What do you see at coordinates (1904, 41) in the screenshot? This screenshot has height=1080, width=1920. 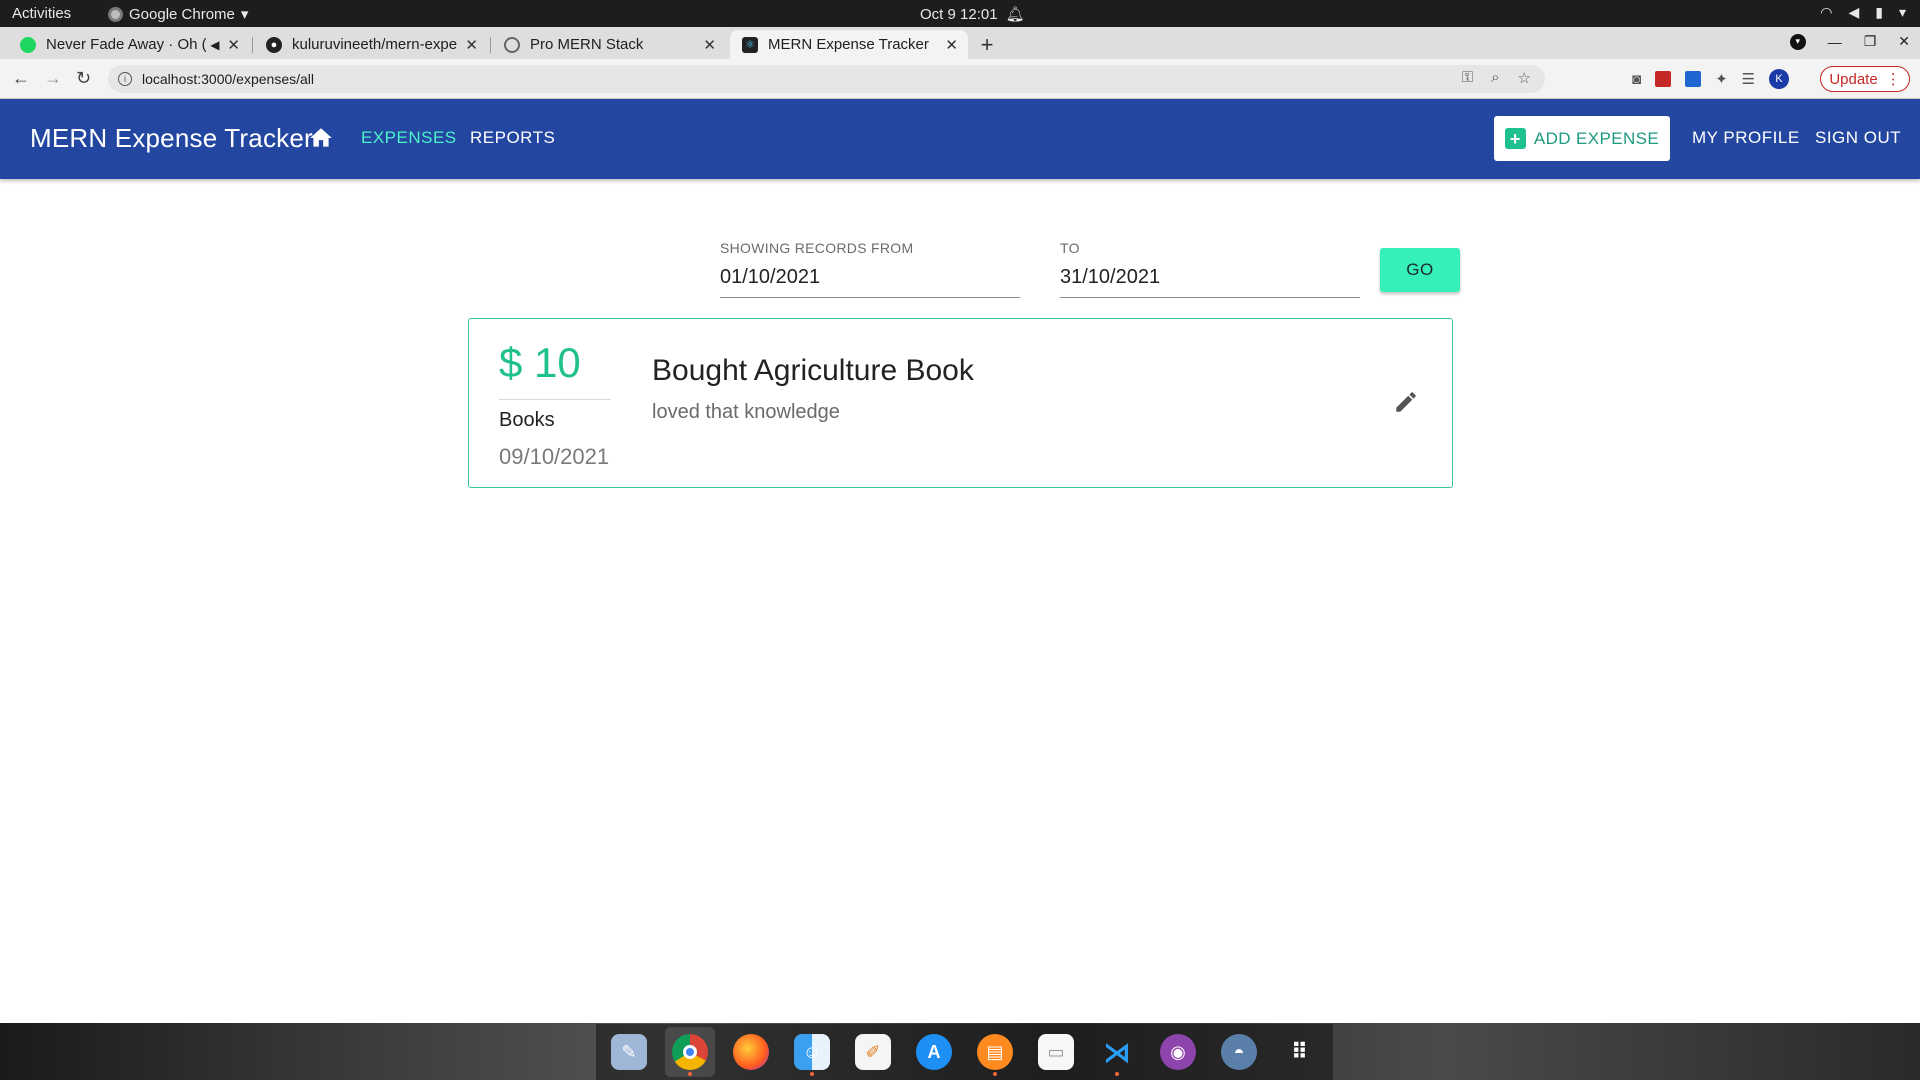 I see `close-window-icon: ✕` at bounding box center [1904, 41].